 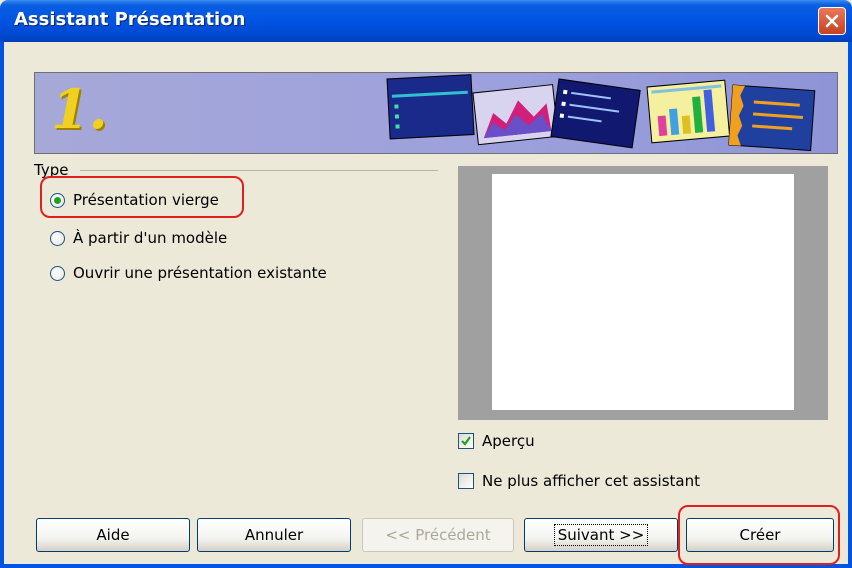 I want to click on help-button: Aide, so click(x=113, y=535).